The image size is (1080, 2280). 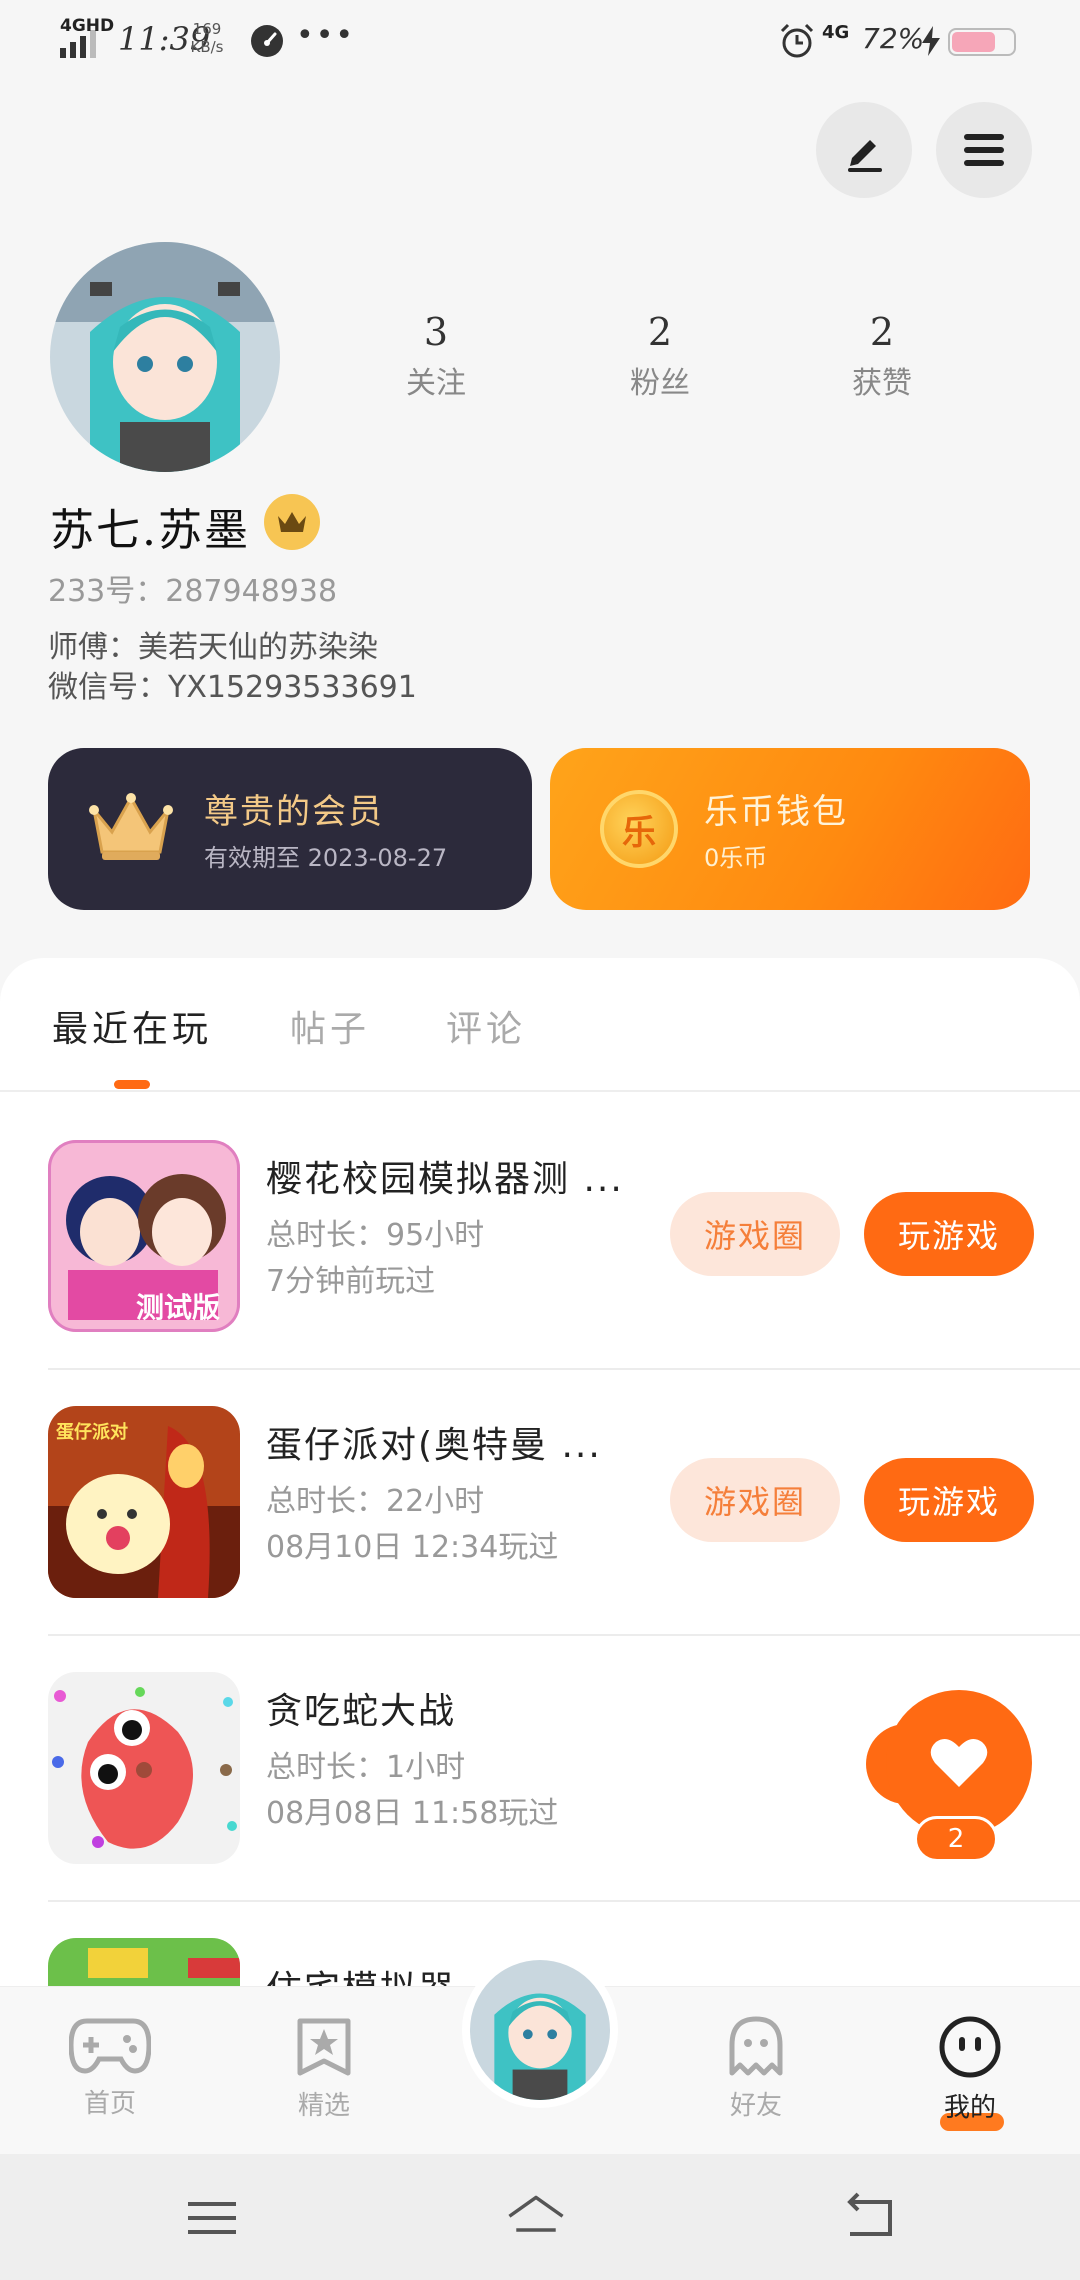 What do you see at coordinates (736, 858) in the screenshot?
I see `wallet-balance: 0乐币` at bounding box center [736, 858].